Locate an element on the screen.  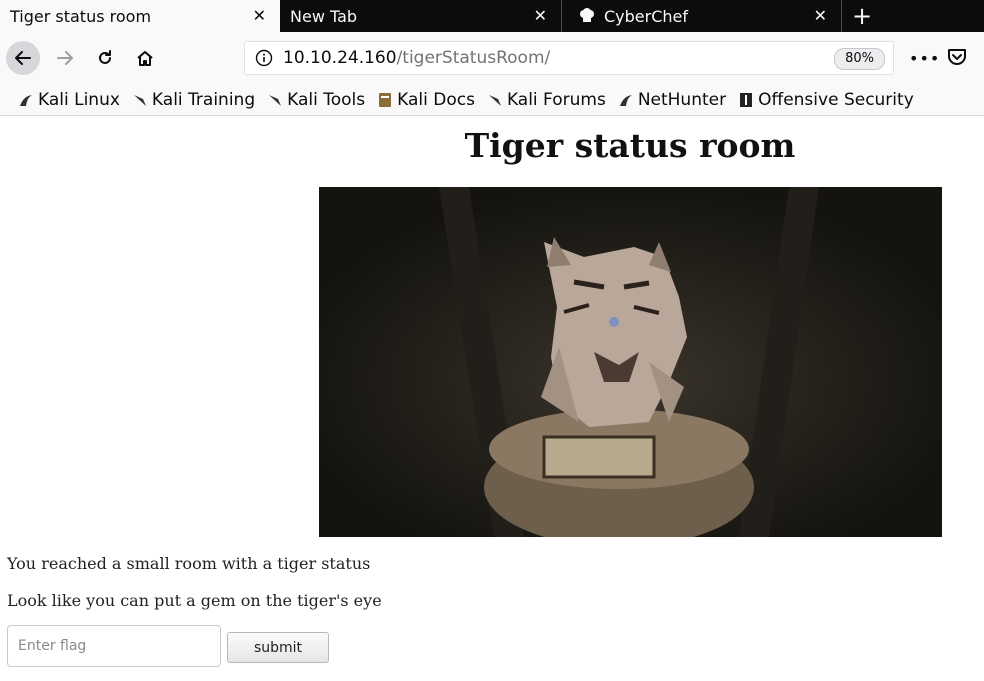
tab-title: CyberChef is located at coordinates (646, 16).